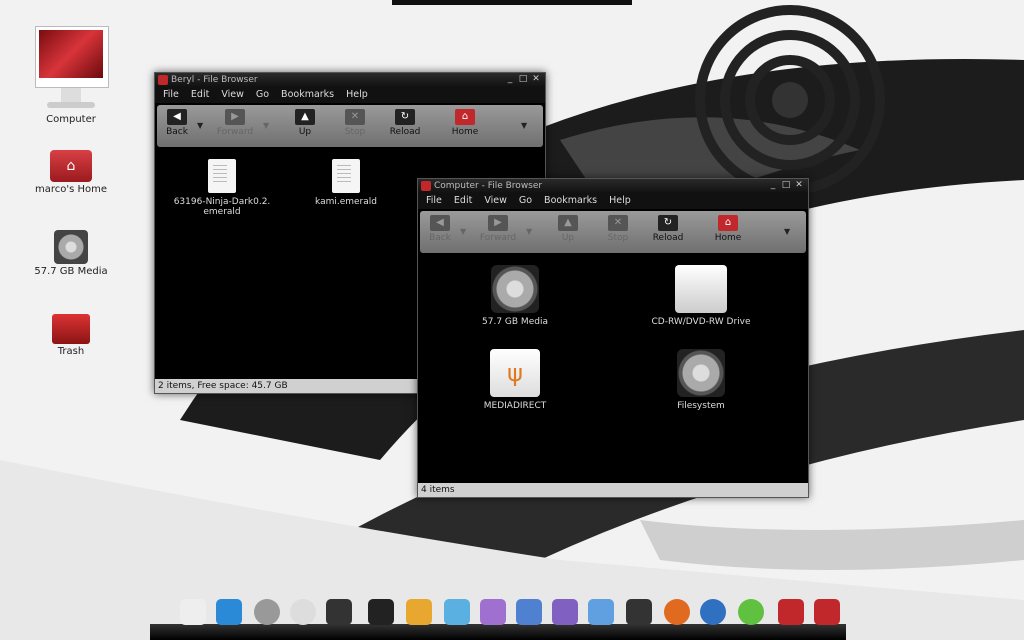  I want to click on desktop-icon-home: ⌂ marco's Home, so click(71, 172).